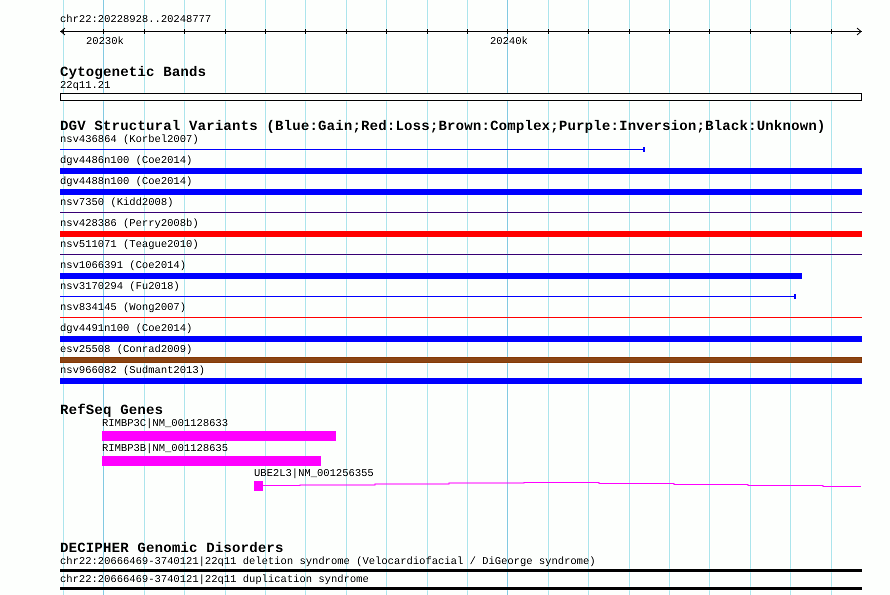 This screenshot has width=890, height=595. Describe the element at coordinates (126, 161) in the screenshot. I see `feature-label: dgv4486n100 (Coe2014)` at that location.